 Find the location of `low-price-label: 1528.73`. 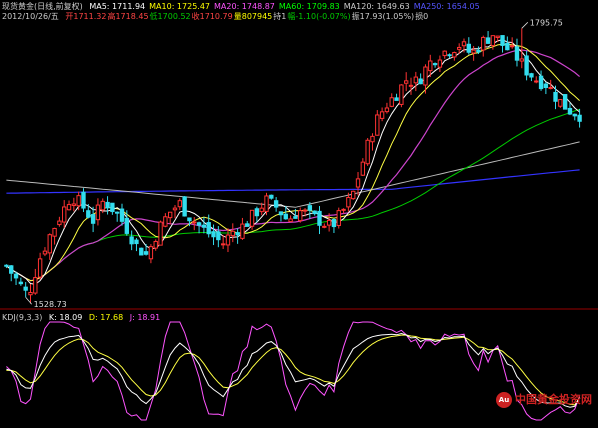

low-price-label: 1528.73 is located at coordinates (50, 304).